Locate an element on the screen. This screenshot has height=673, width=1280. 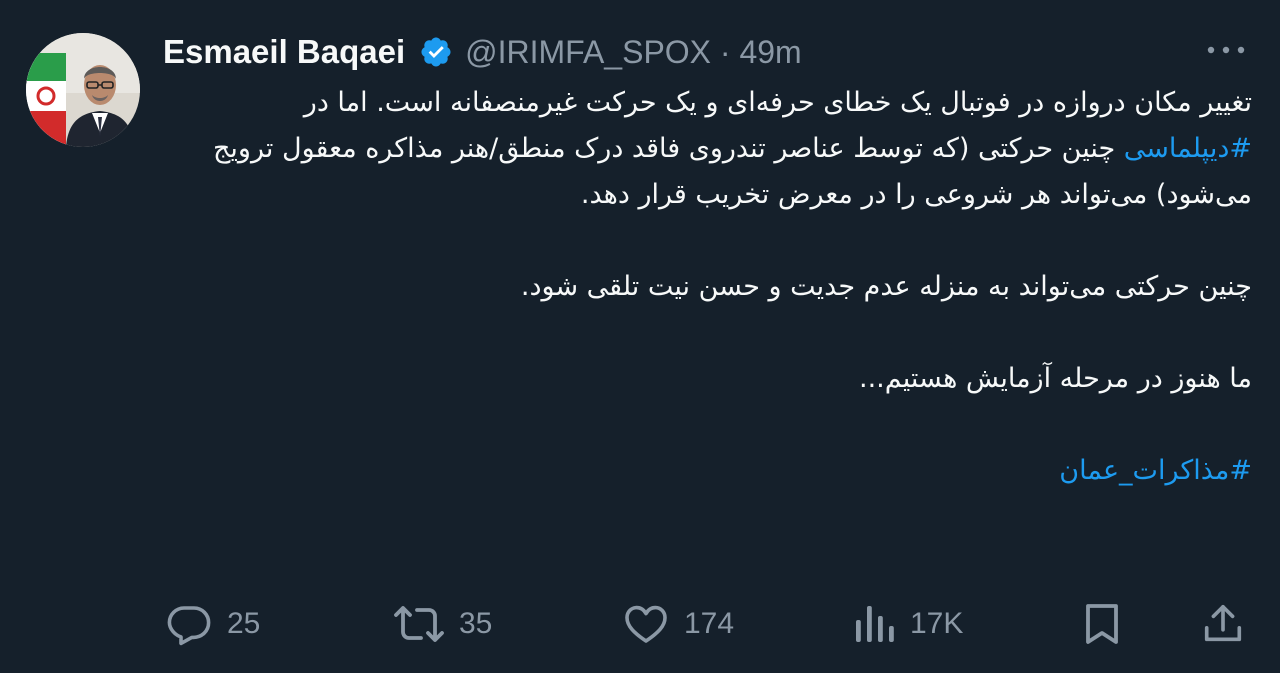
reply-count: 25 is located at coordinates (244, 623).